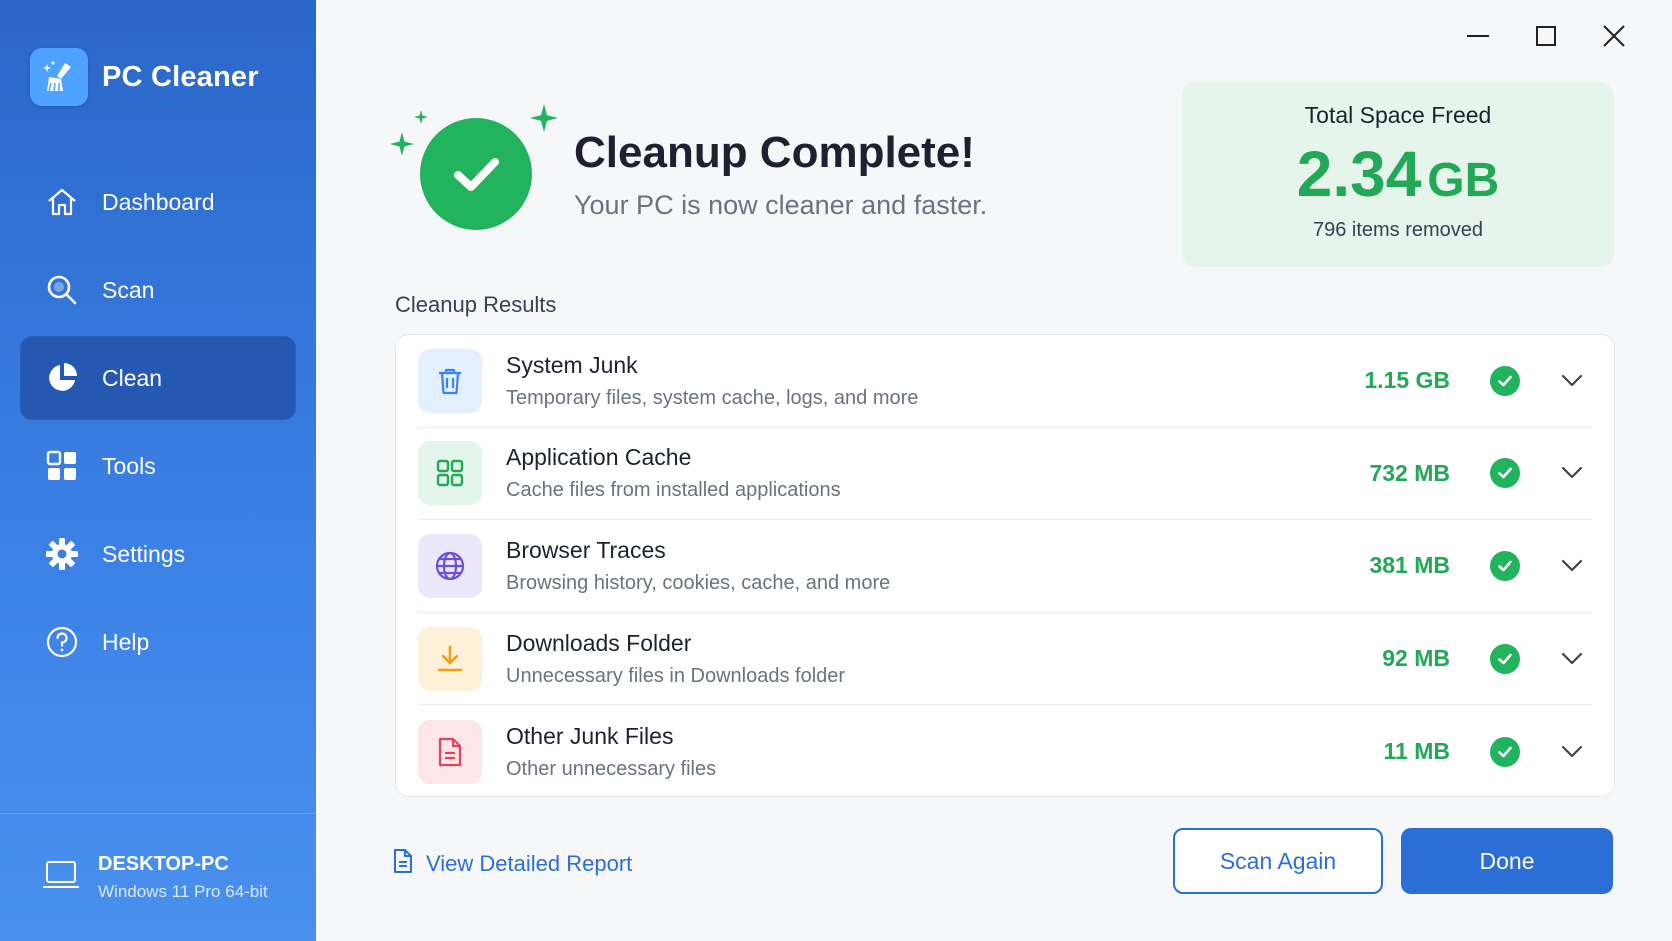 The image size is (1672, 941). I want to click on sidebar-item-dashboard: Dashboard, so click(158, 202).